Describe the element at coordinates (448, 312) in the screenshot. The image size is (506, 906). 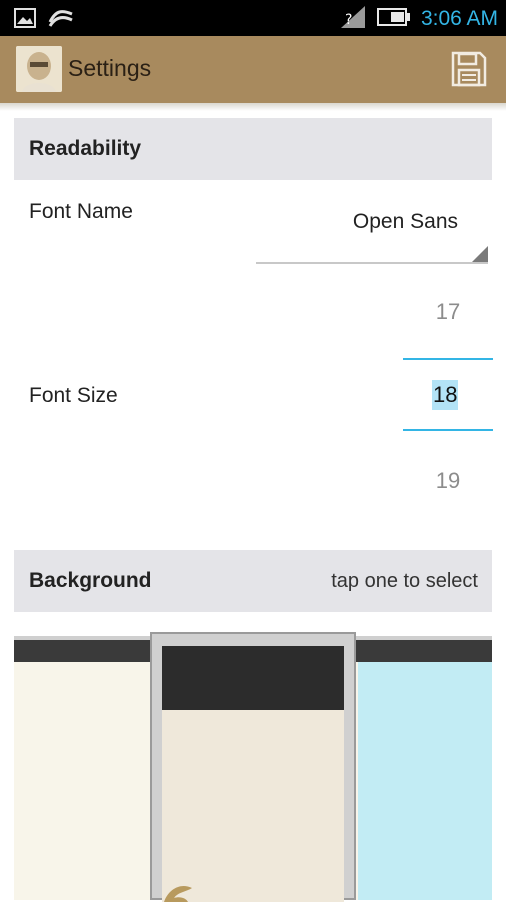
I see `font-size-prev: 17` at that location.